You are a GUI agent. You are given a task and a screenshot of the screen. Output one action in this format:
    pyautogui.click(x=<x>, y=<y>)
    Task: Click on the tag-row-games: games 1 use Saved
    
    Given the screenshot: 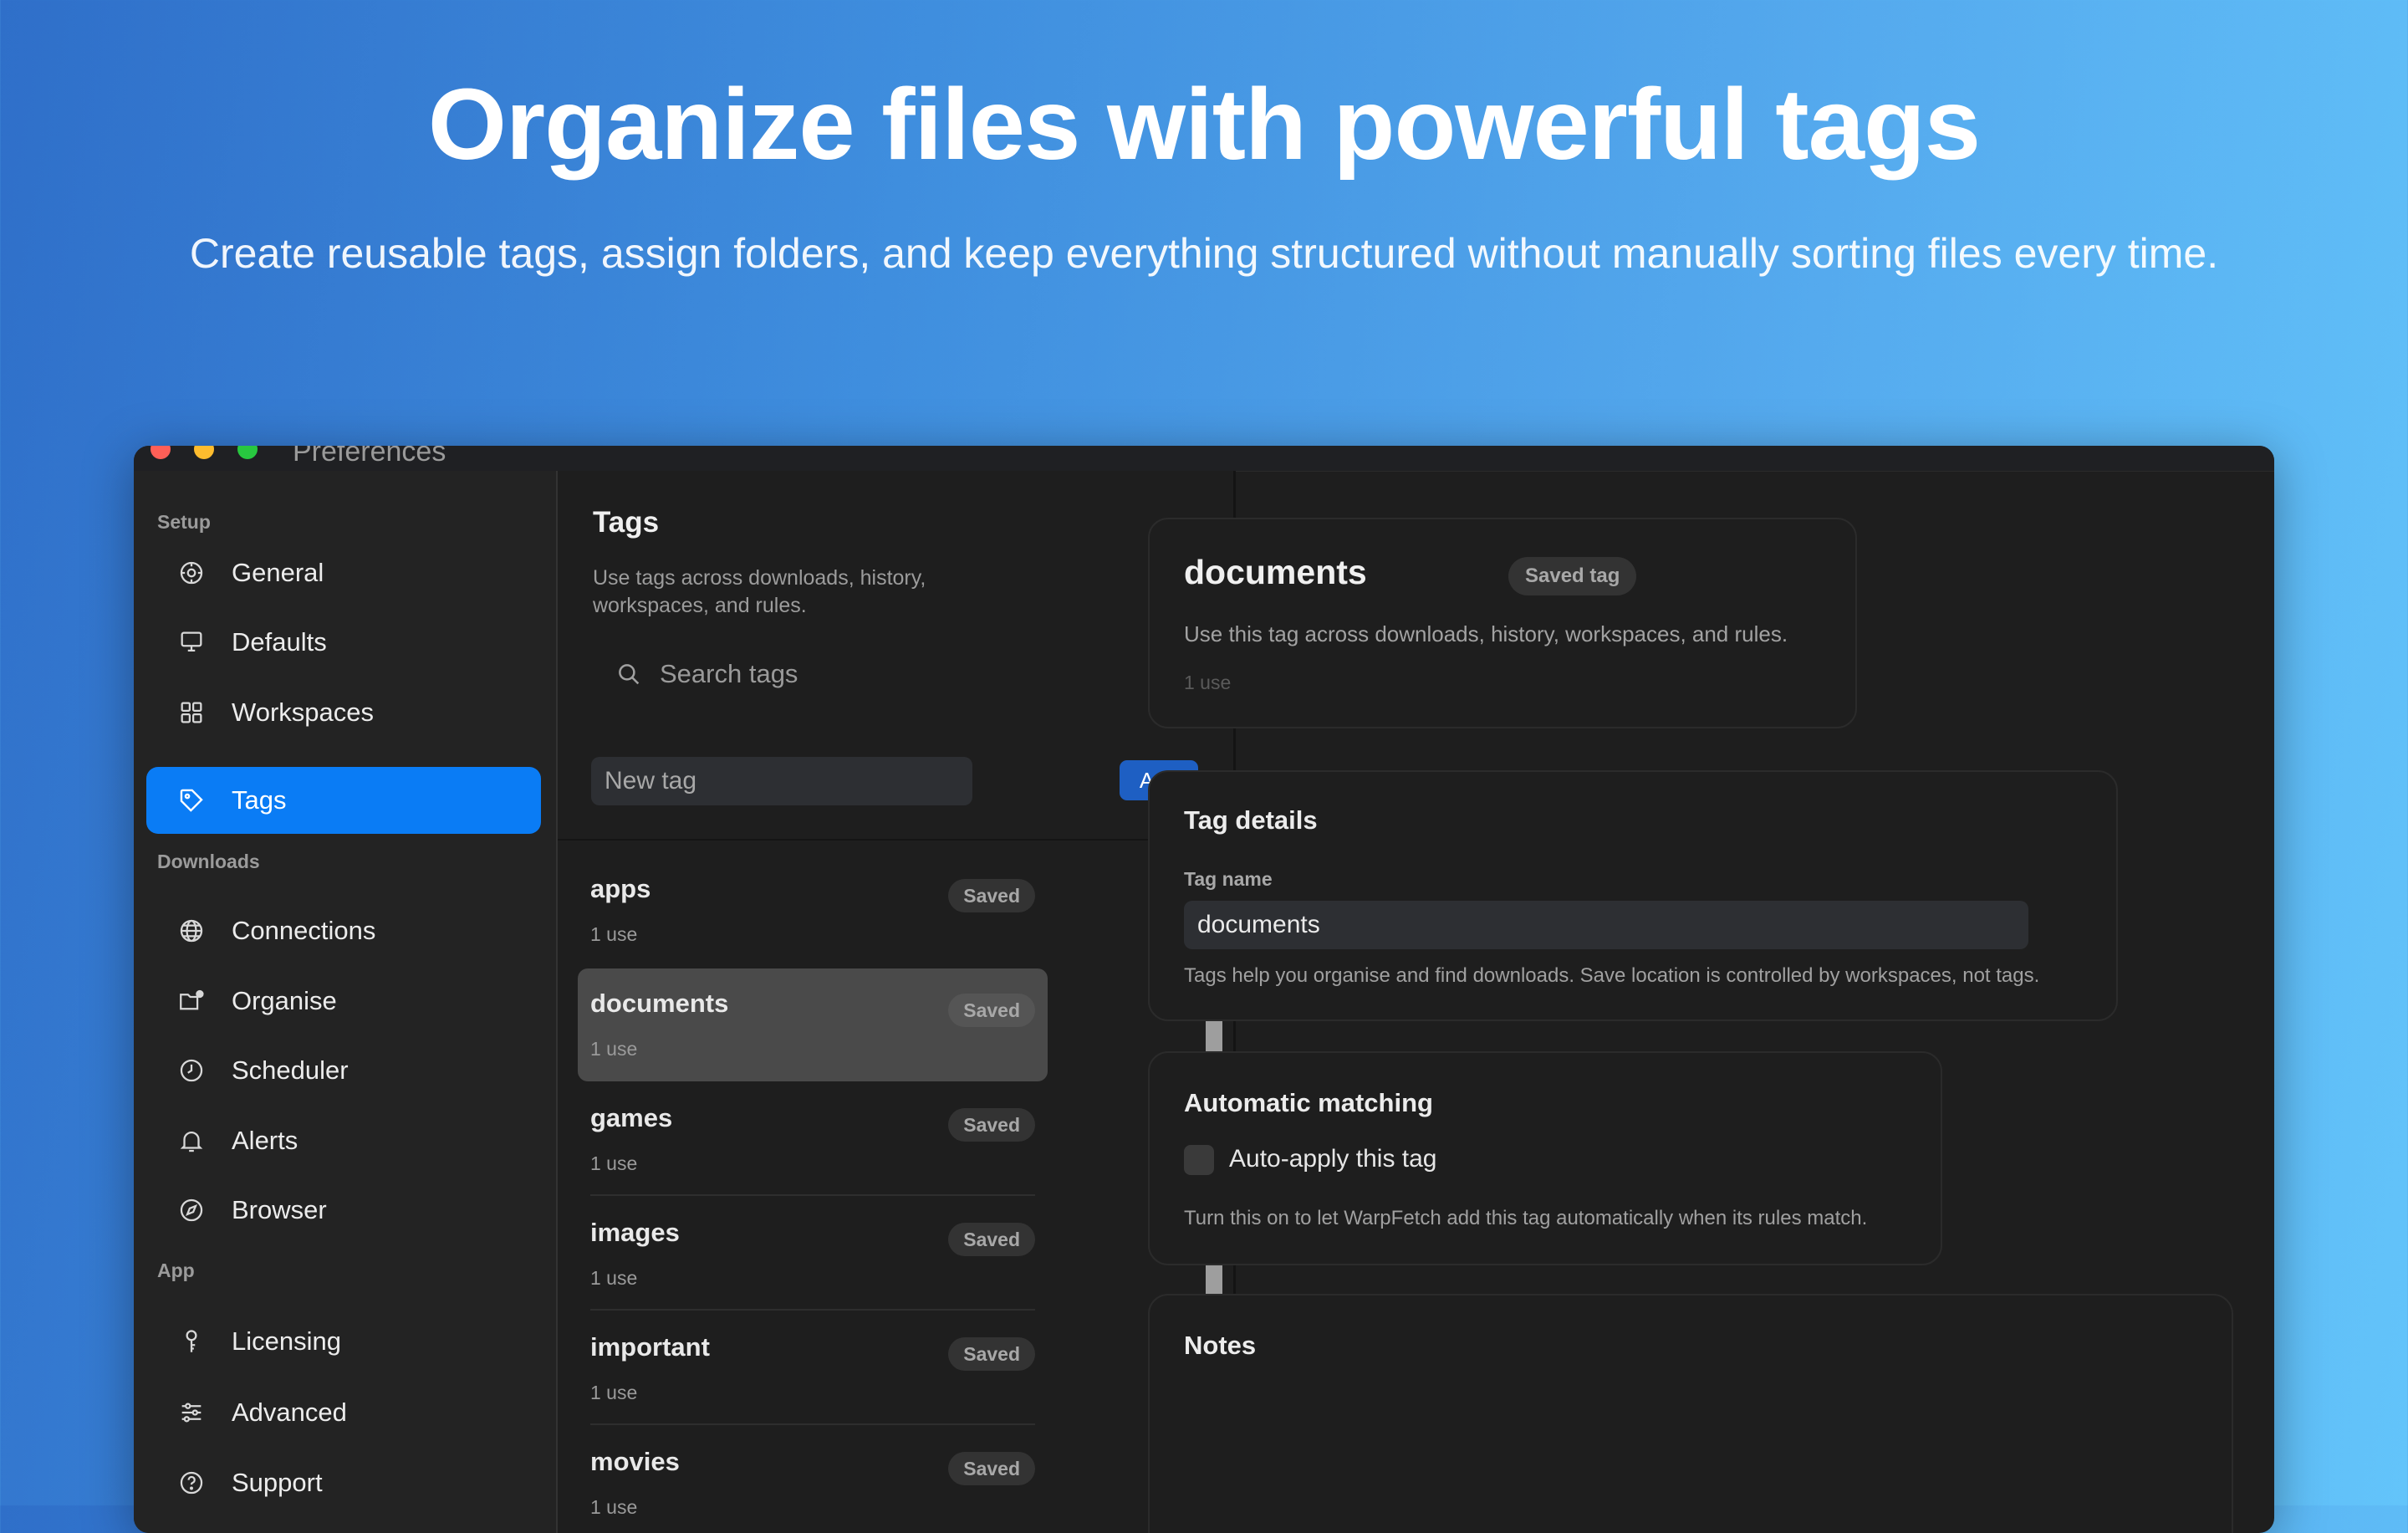 What is the action you would take?
    pyautogui.click(x=813, y=1139)
    